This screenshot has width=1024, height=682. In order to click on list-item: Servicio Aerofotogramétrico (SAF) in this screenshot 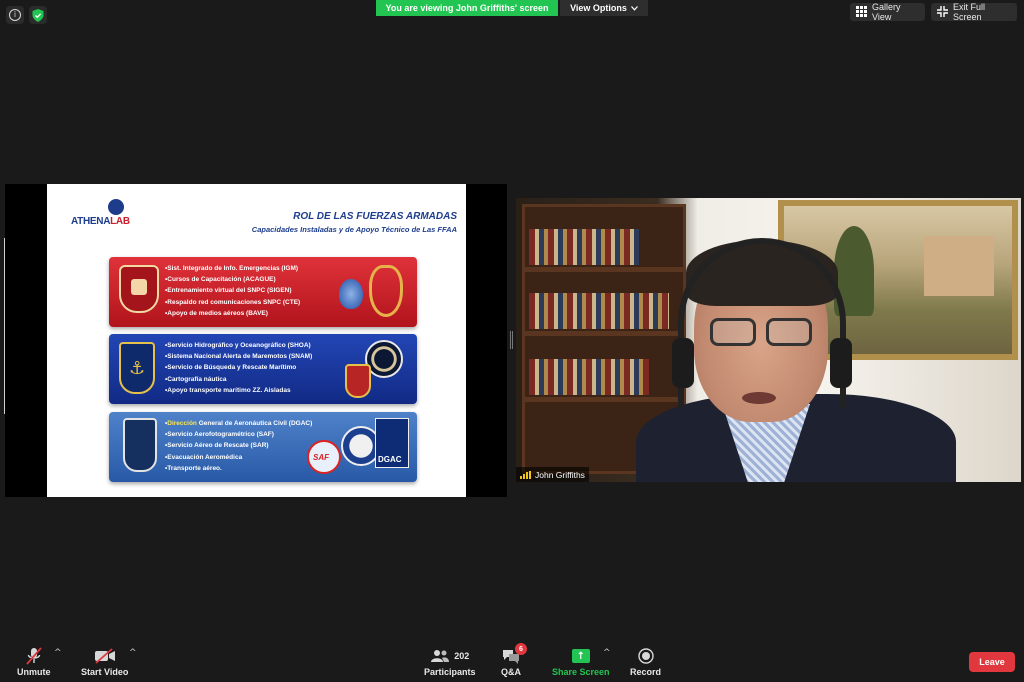, I will do `click(238, 434)`.